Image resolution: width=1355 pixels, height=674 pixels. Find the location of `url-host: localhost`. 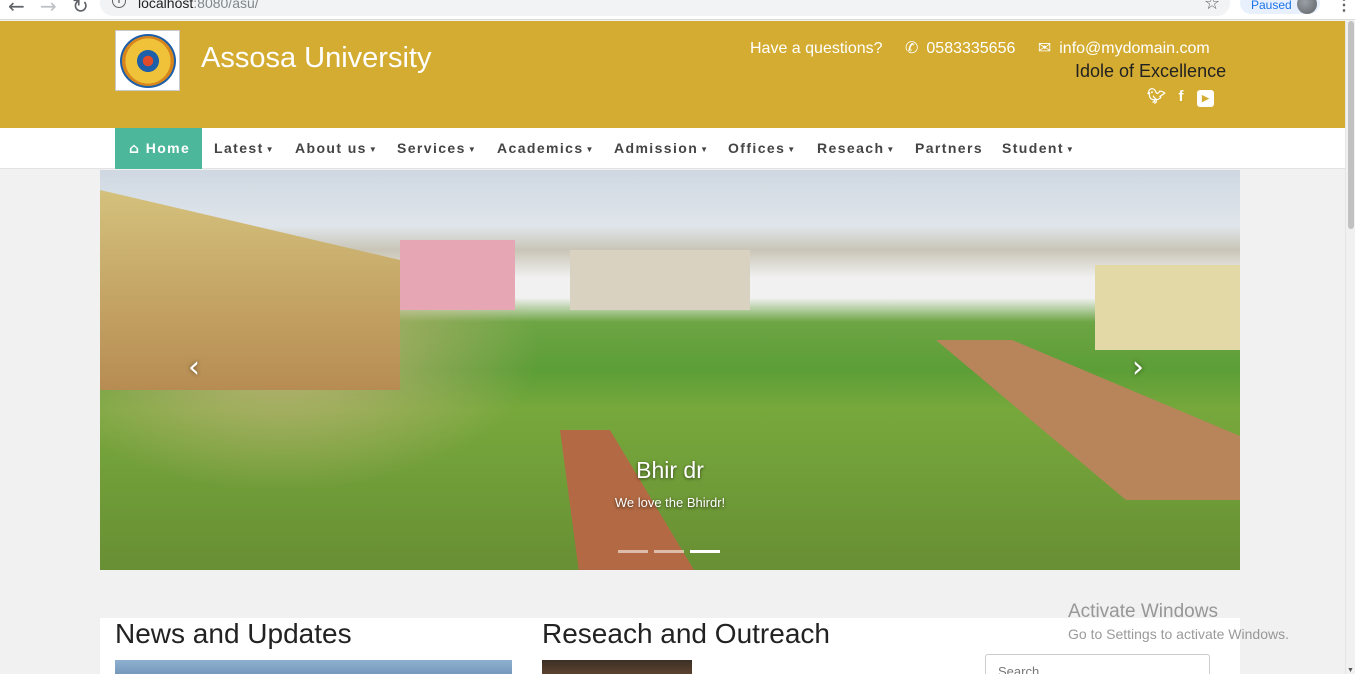

url-host: localhost is located at coordinates (166, 5).